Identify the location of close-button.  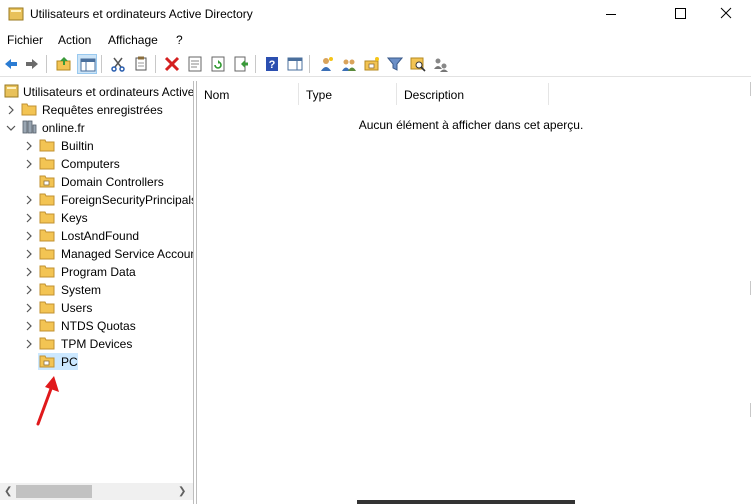
(726, 15).